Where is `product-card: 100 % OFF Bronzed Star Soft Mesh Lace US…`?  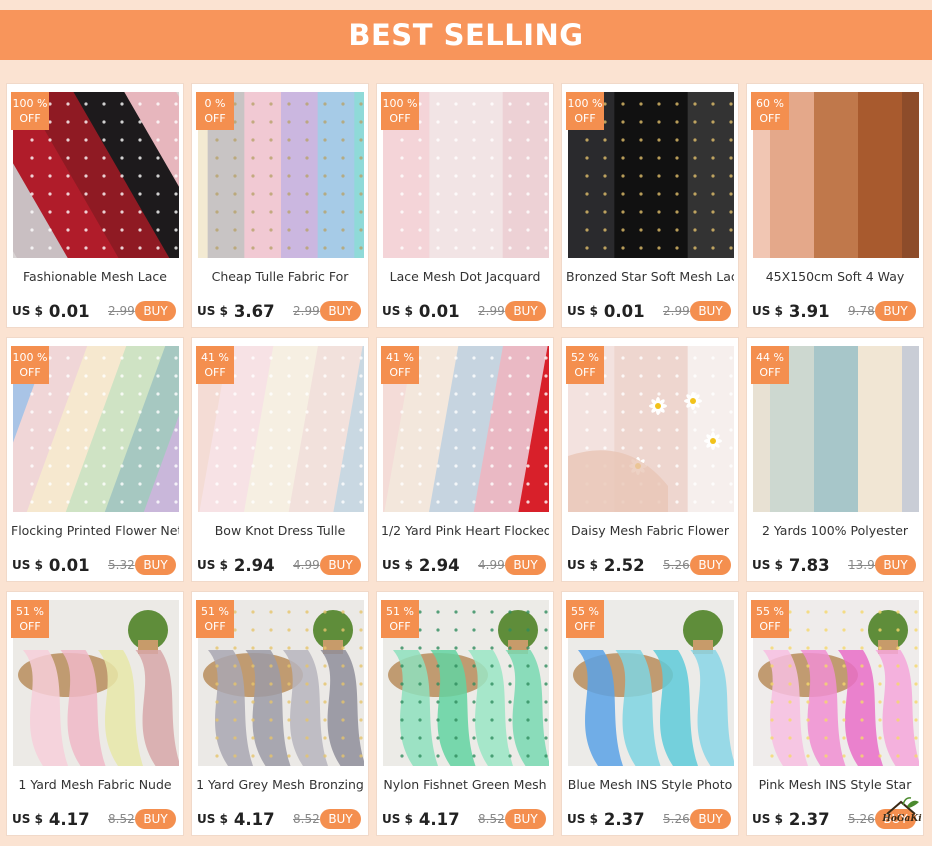 product-card: 100 % OFF Bronzed Star Soft Mesh Lace US… is located at coordinates (650, 205).